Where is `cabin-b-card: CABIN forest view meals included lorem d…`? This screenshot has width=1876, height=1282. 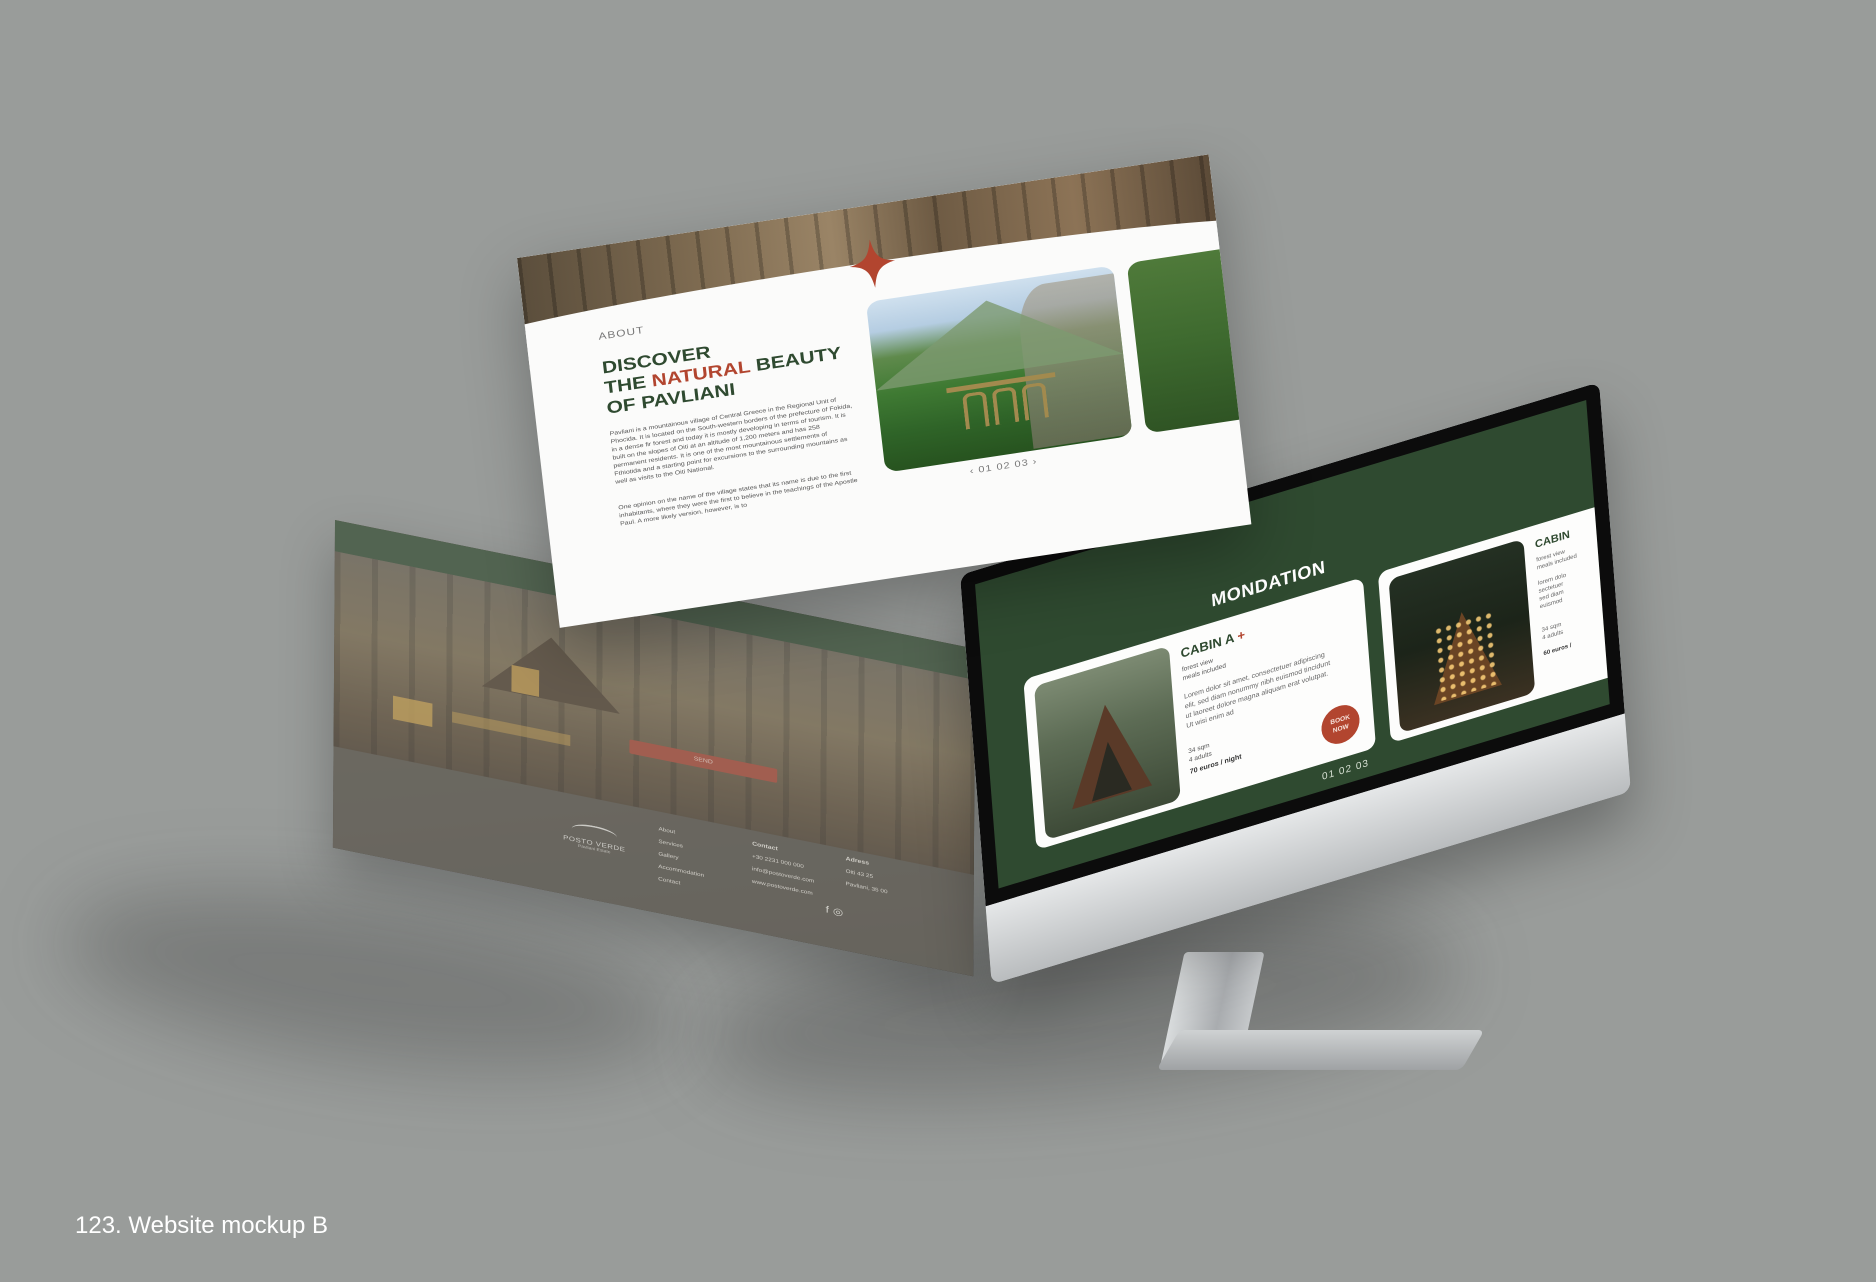 cabin-b-card: CABIN forest view meals included lorem d… is located at coordinates (1493, 622).